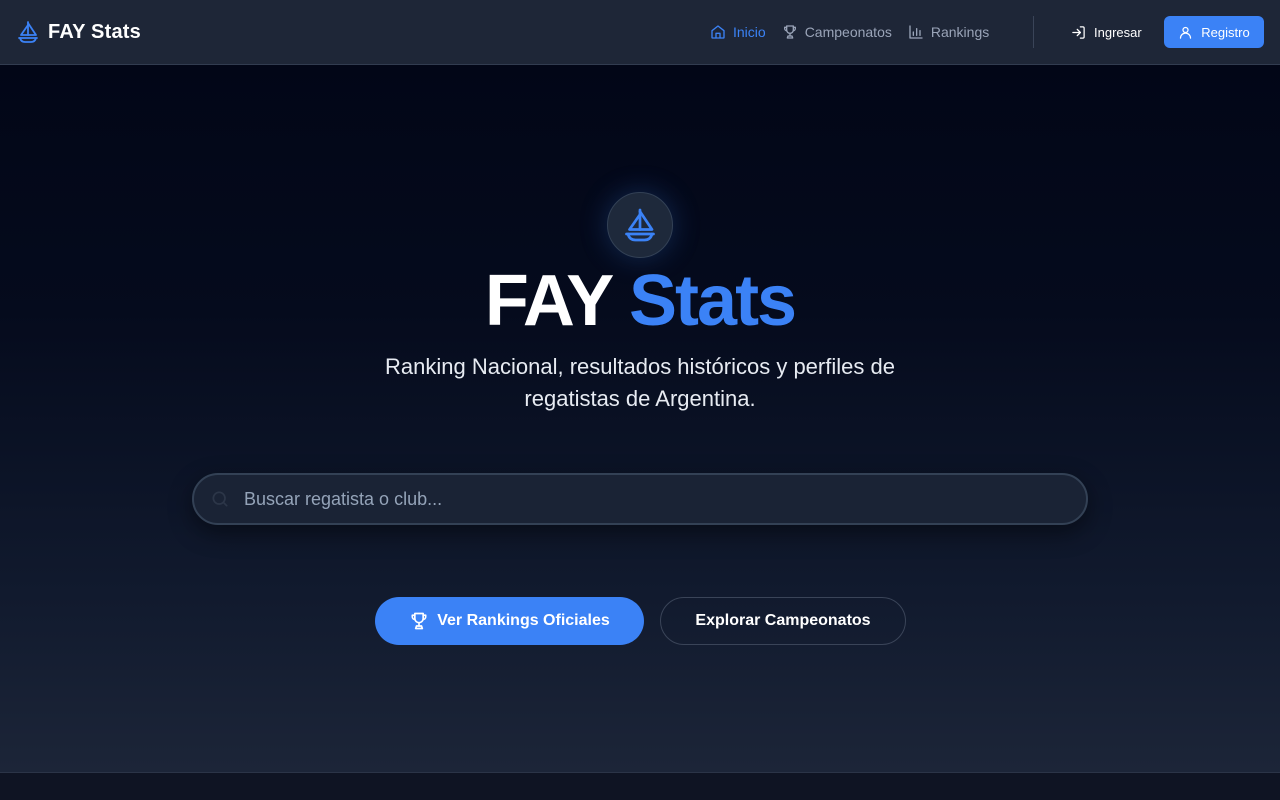 The height and width of the screenshot is (800, 1280). Describe the element at coordinates (94, 31) in the screenshot. I see `brand-name: FAY Stats` at that location.